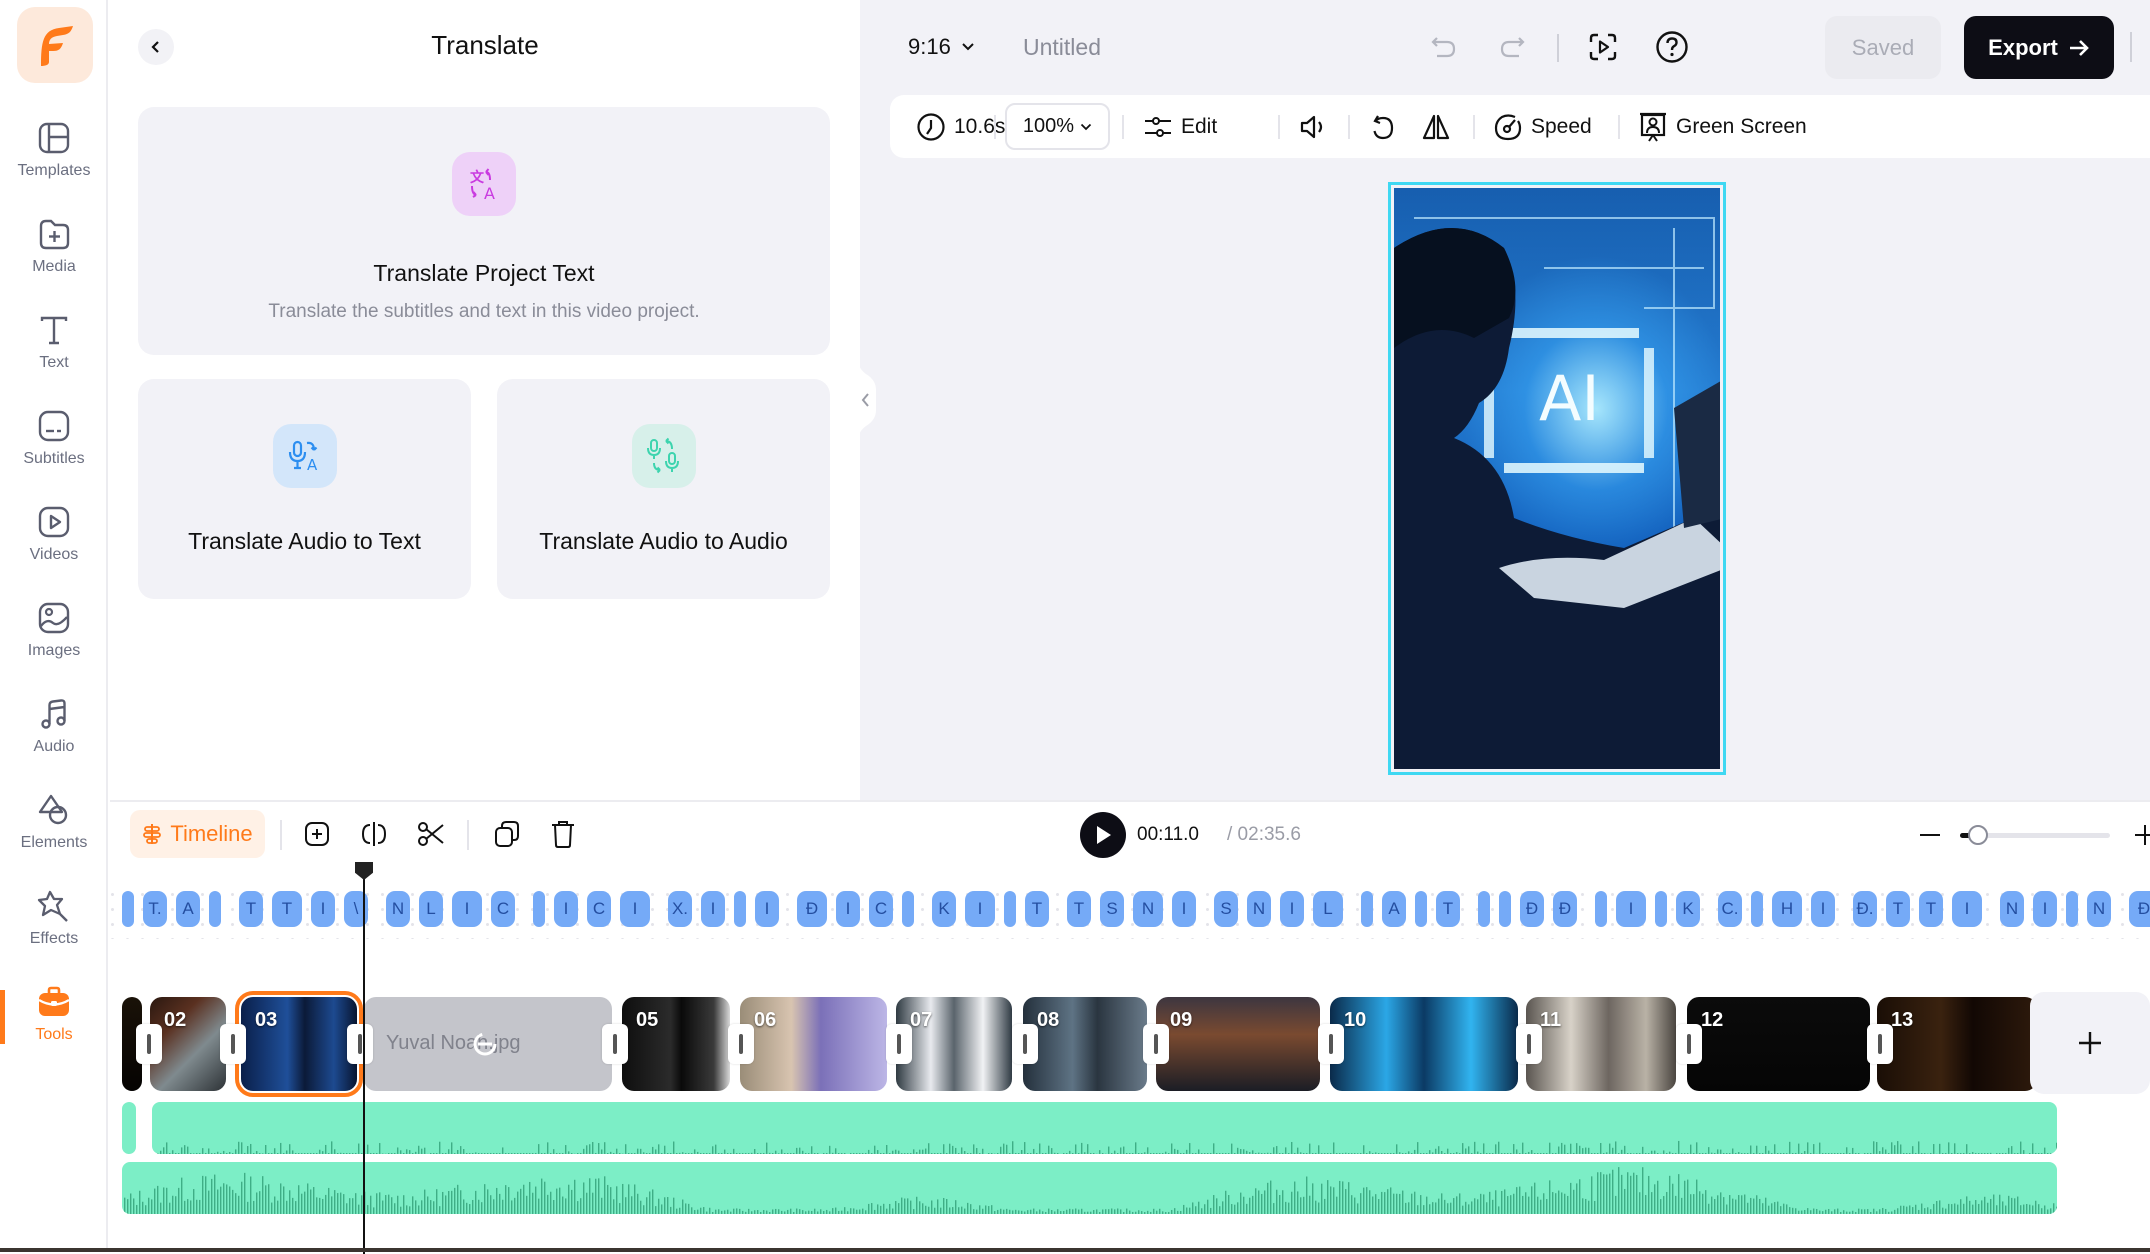 The height and width of the screenshot is (1254, 2150). What do you see at coordinates (954, 1044) in the screenshot?
I see `video-clip: 07` at bounding box center [954, 1044].